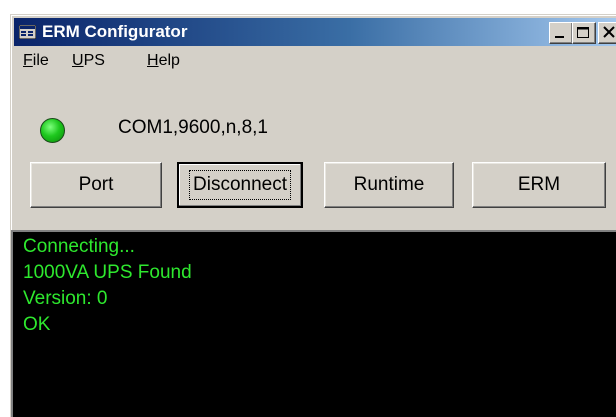  I want to click on menu-help: Help, so click(163, 61).